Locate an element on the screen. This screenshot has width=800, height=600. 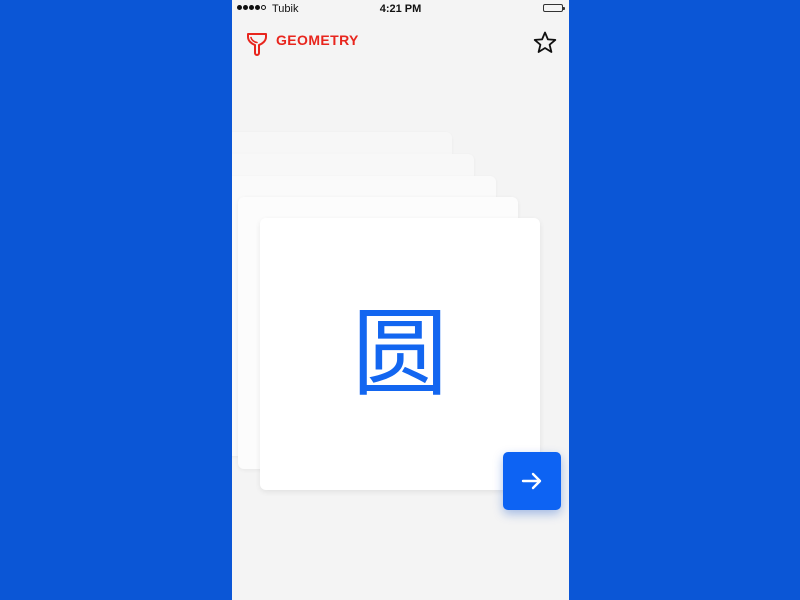
app-title: GEOMETRY is located at coordinates (317, 40).